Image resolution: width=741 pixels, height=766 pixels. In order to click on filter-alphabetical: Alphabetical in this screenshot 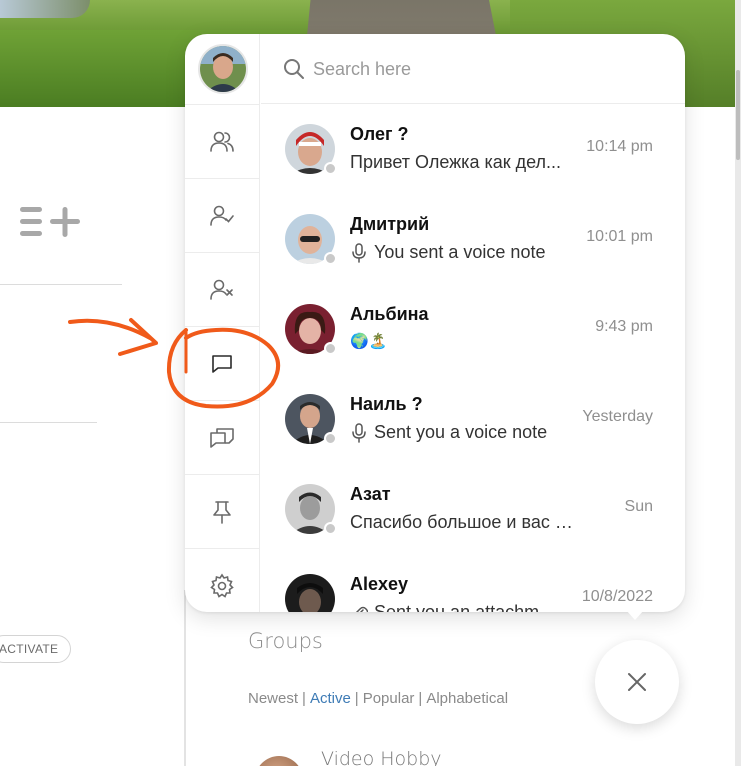, I will do `click(467, 698)`.